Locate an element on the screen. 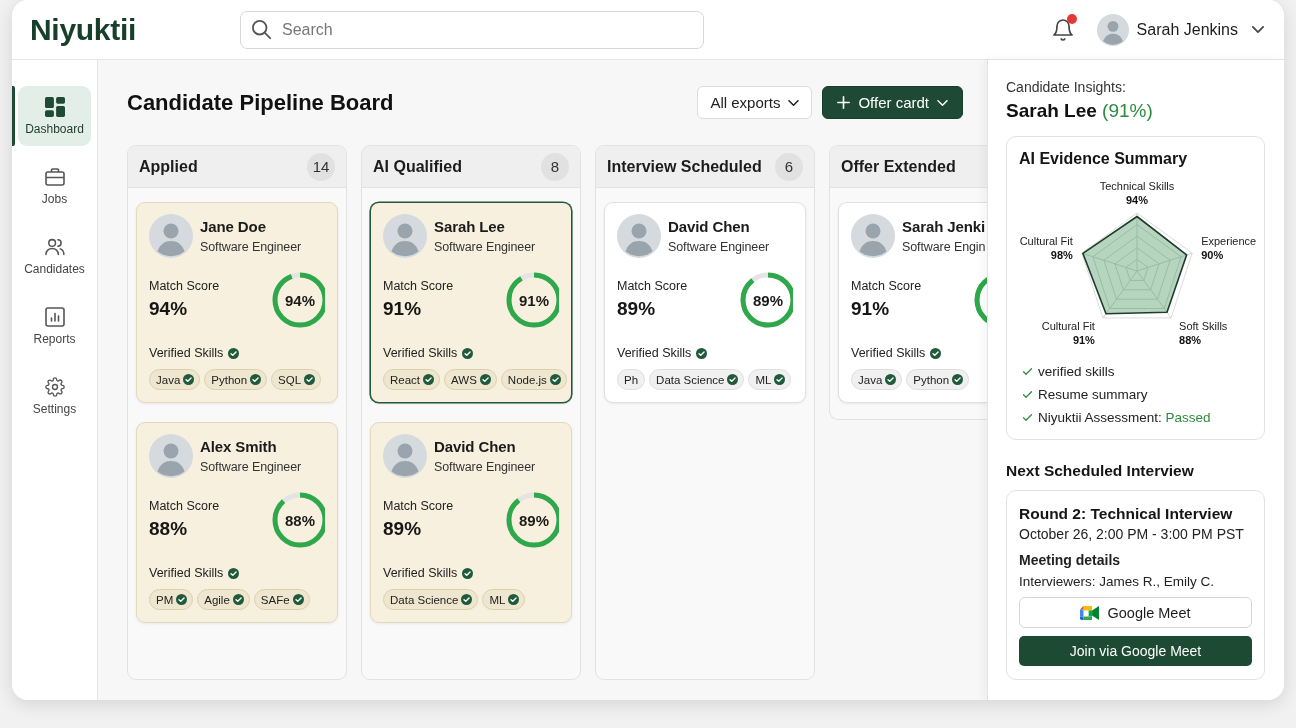 The width and height of the screenshot is (1296, 728). candidate-name: Jane Doe is located at coordinates (233, 226).